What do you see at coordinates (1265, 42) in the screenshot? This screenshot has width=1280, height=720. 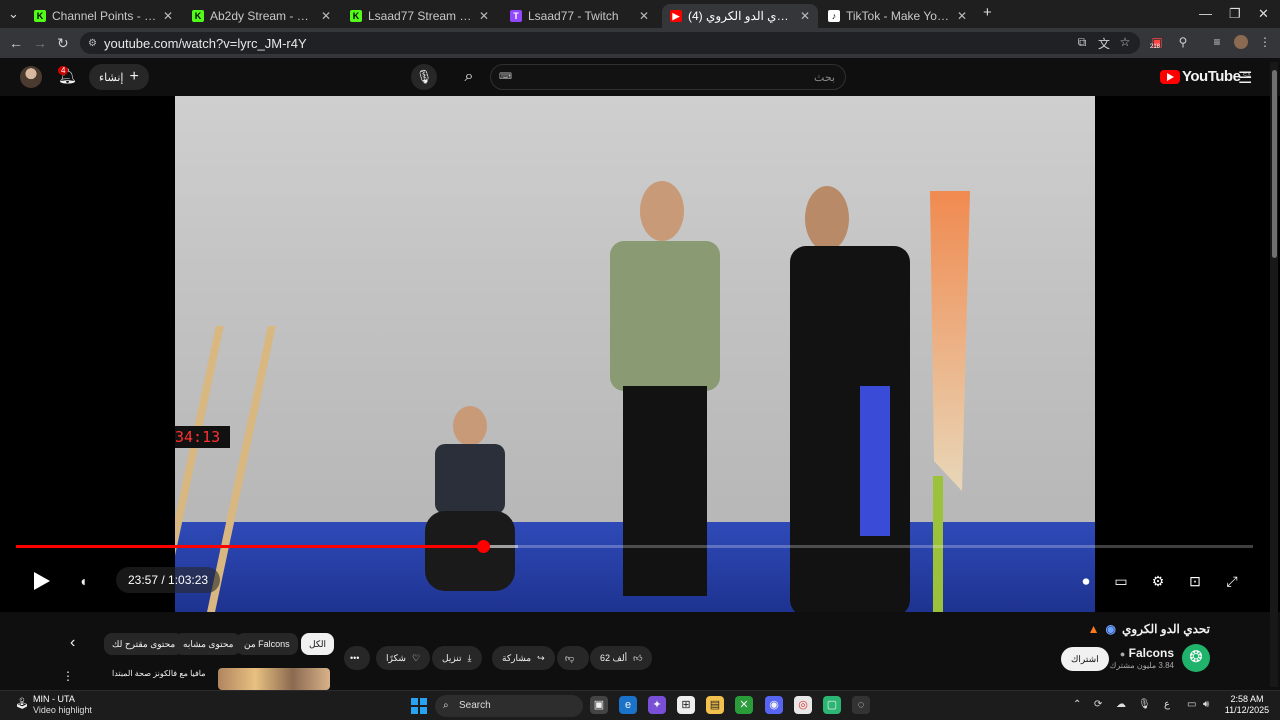 I see `more-vert-icon: ⋮` at bounding box center [1265, 42].